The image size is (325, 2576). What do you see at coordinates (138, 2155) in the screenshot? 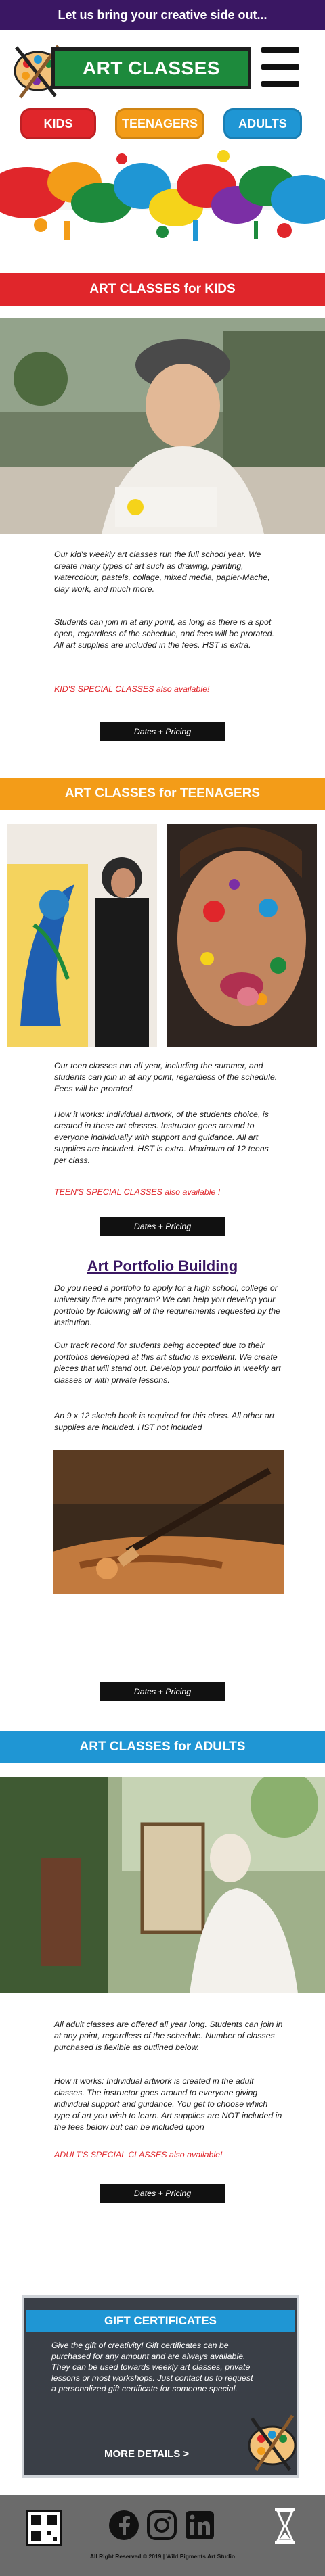
I see `adults-special-classes-link: ADULT'S SPECIAL CLASSES also available!` at bounding box center [138, 2155].